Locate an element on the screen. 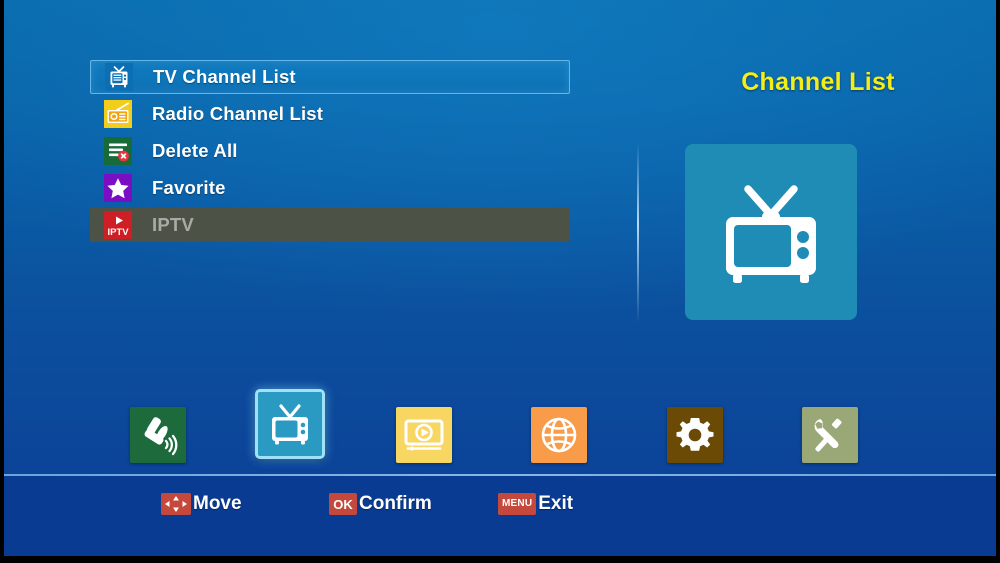  preview-tile is located at coordinates (771, 232).